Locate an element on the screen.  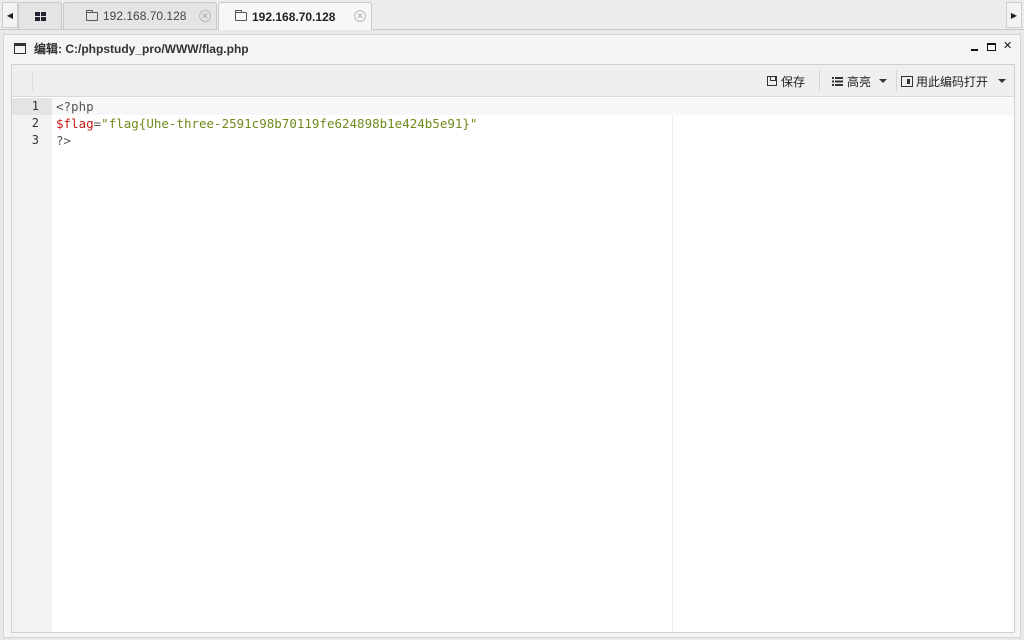
line-source: <?php is located at coordinates (75, 106).